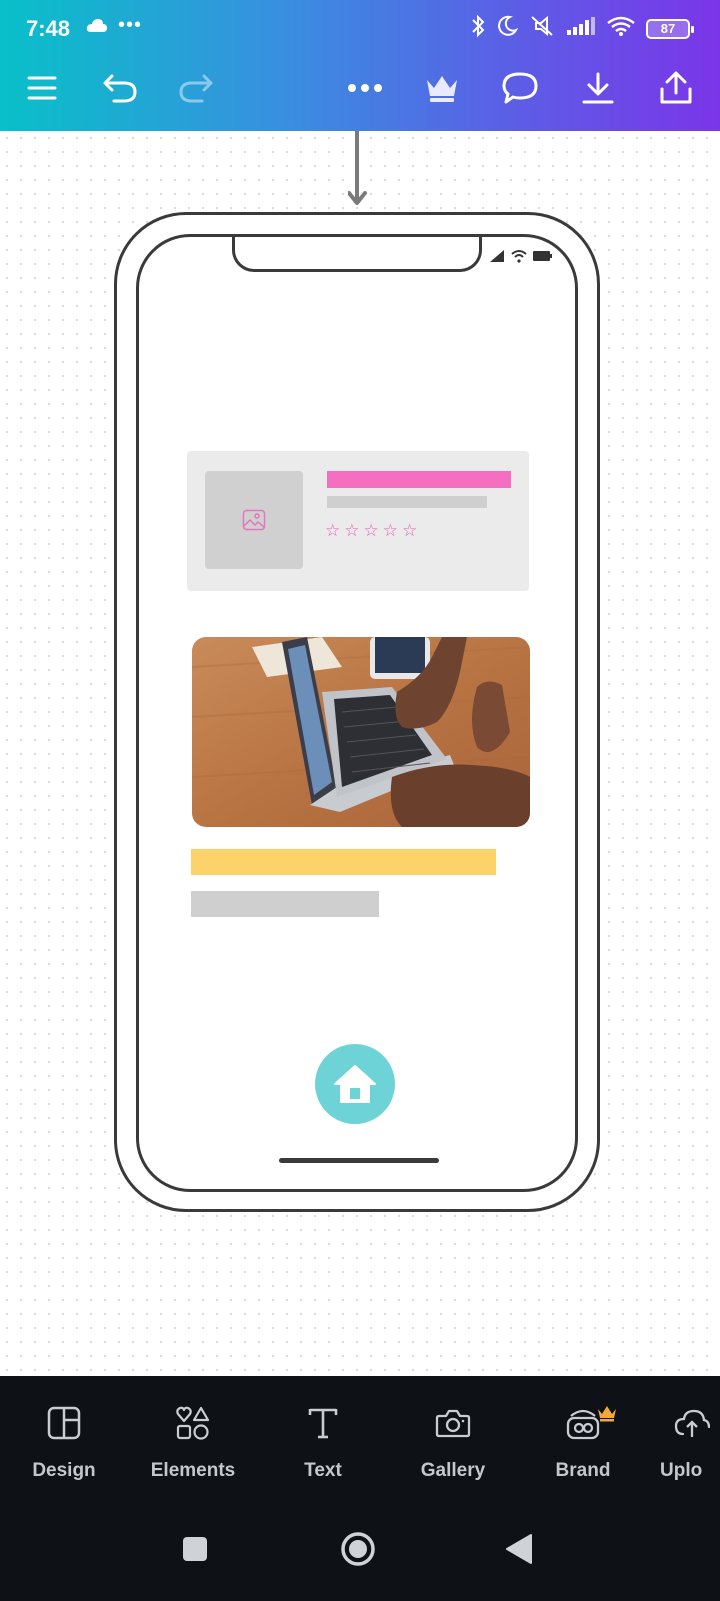  What do you see at coordinates (542, 28) in the screenshot?
I see `mute-icon` at bounding box center [542, 28].